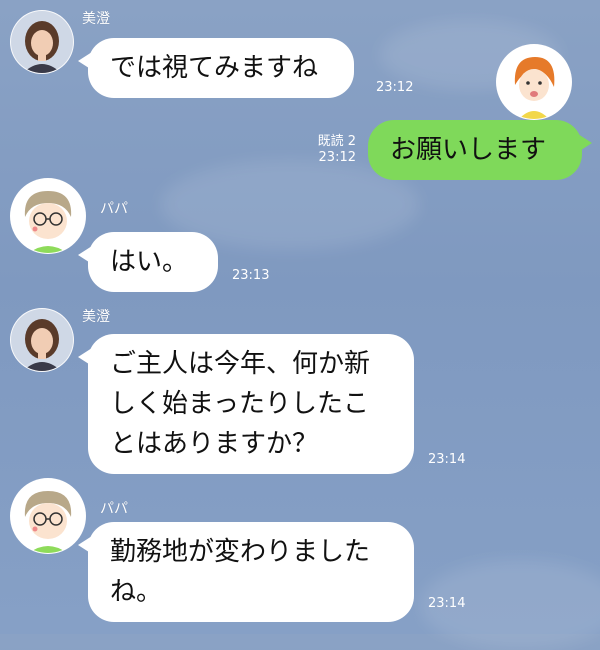 Image resolution: width=600 pixels, height=650 pixels. What do you see at coordinates (136, 592) in the screenshot?
I see `message-text-line: ね。` at bounding box center [136, 592].